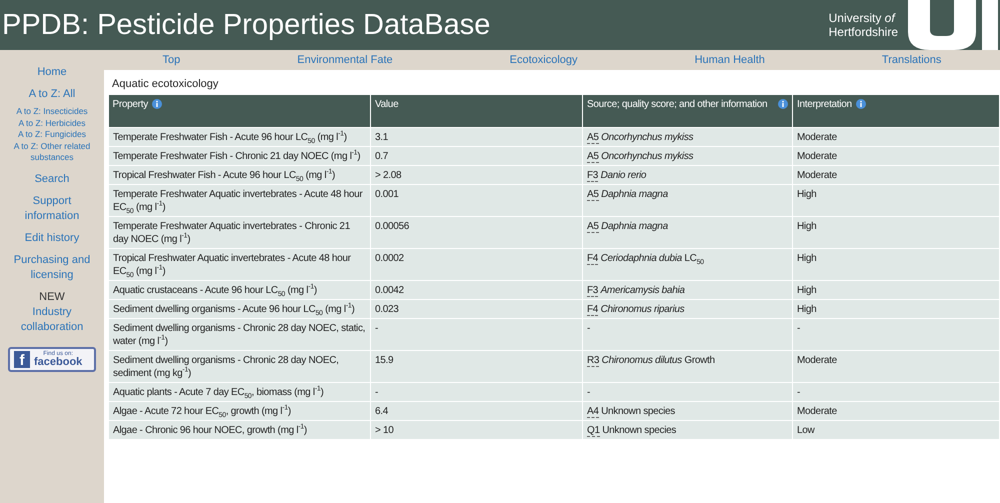 This screenshot has width=1000, height=503. I want to click on sidebar-link: Purchasing and licensing, so click(52, 267).